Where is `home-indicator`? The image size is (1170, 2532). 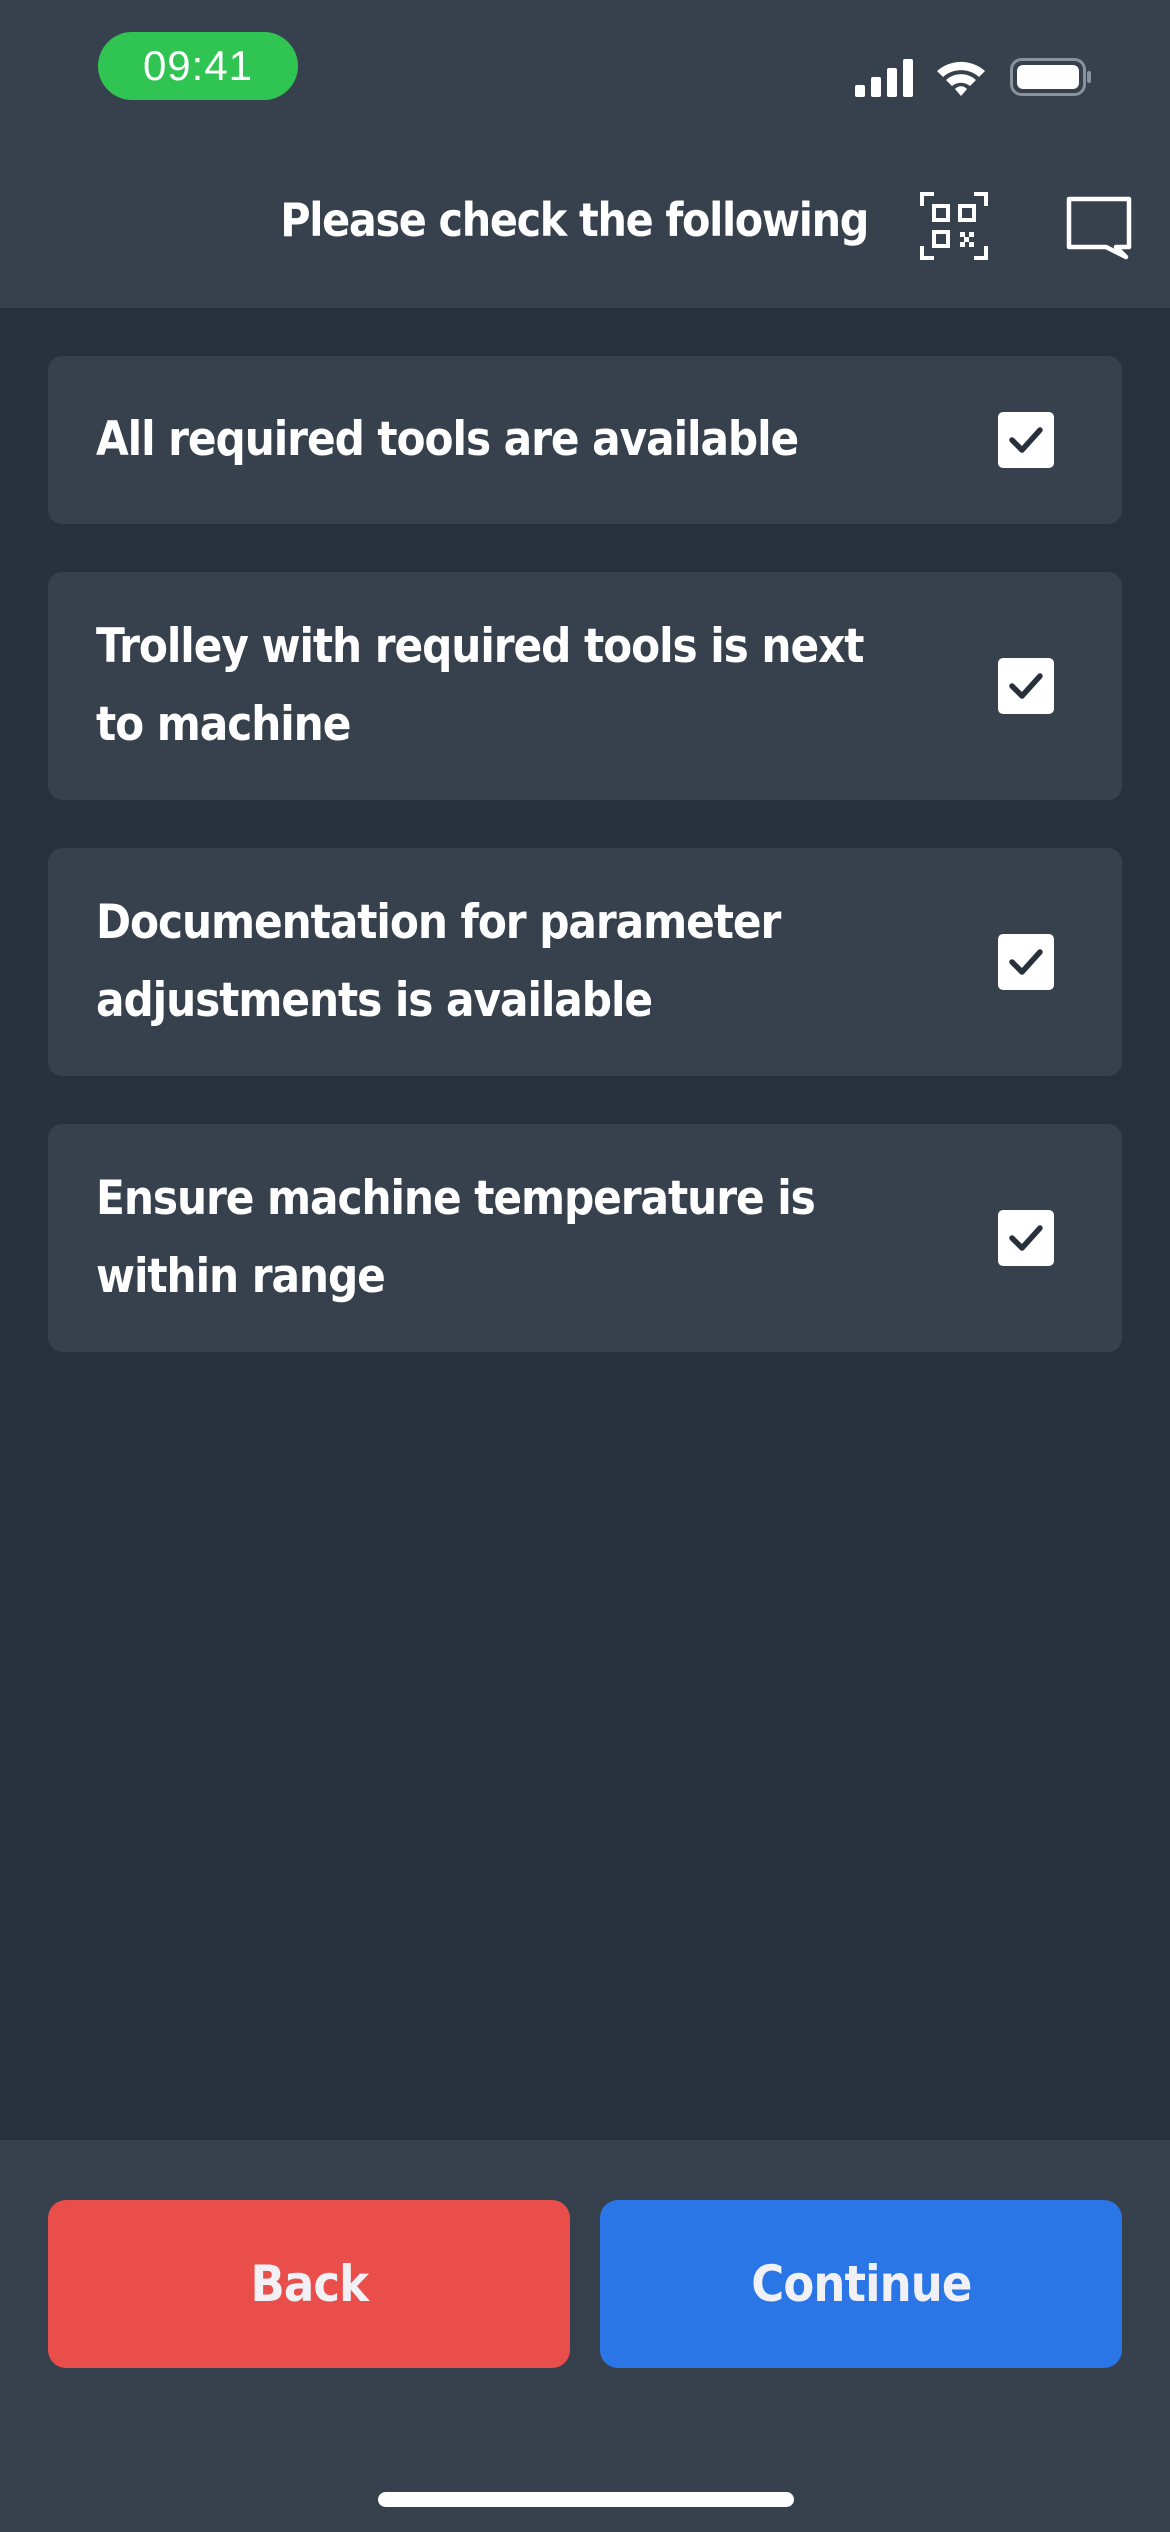 home-indicator is located at coordinates (586, 2499).